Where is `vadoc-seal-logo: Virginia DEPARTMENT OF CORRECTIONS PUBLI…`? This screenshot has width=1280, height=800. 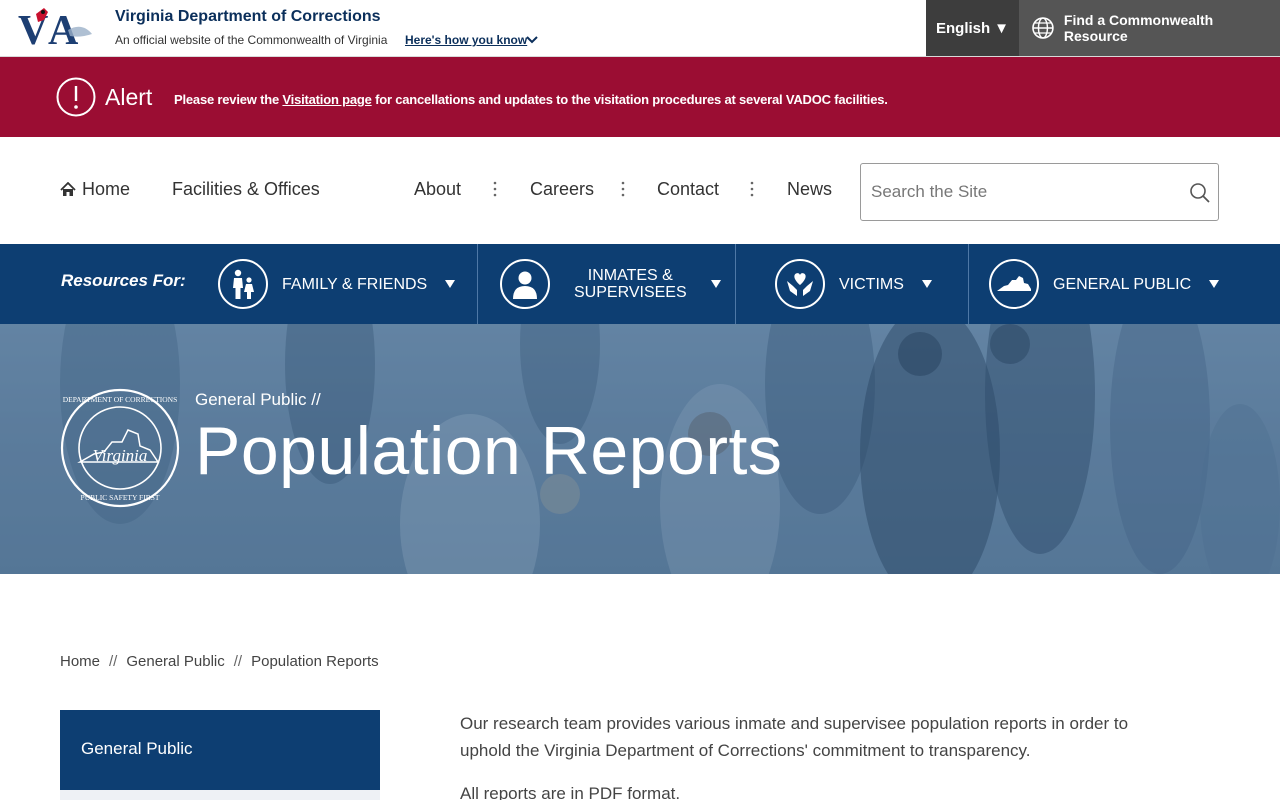 vadoc-seal-logo: Virginia DEPARTMENT OF CORRECTIONS PUBLI… is located at coordinates (120, 448).